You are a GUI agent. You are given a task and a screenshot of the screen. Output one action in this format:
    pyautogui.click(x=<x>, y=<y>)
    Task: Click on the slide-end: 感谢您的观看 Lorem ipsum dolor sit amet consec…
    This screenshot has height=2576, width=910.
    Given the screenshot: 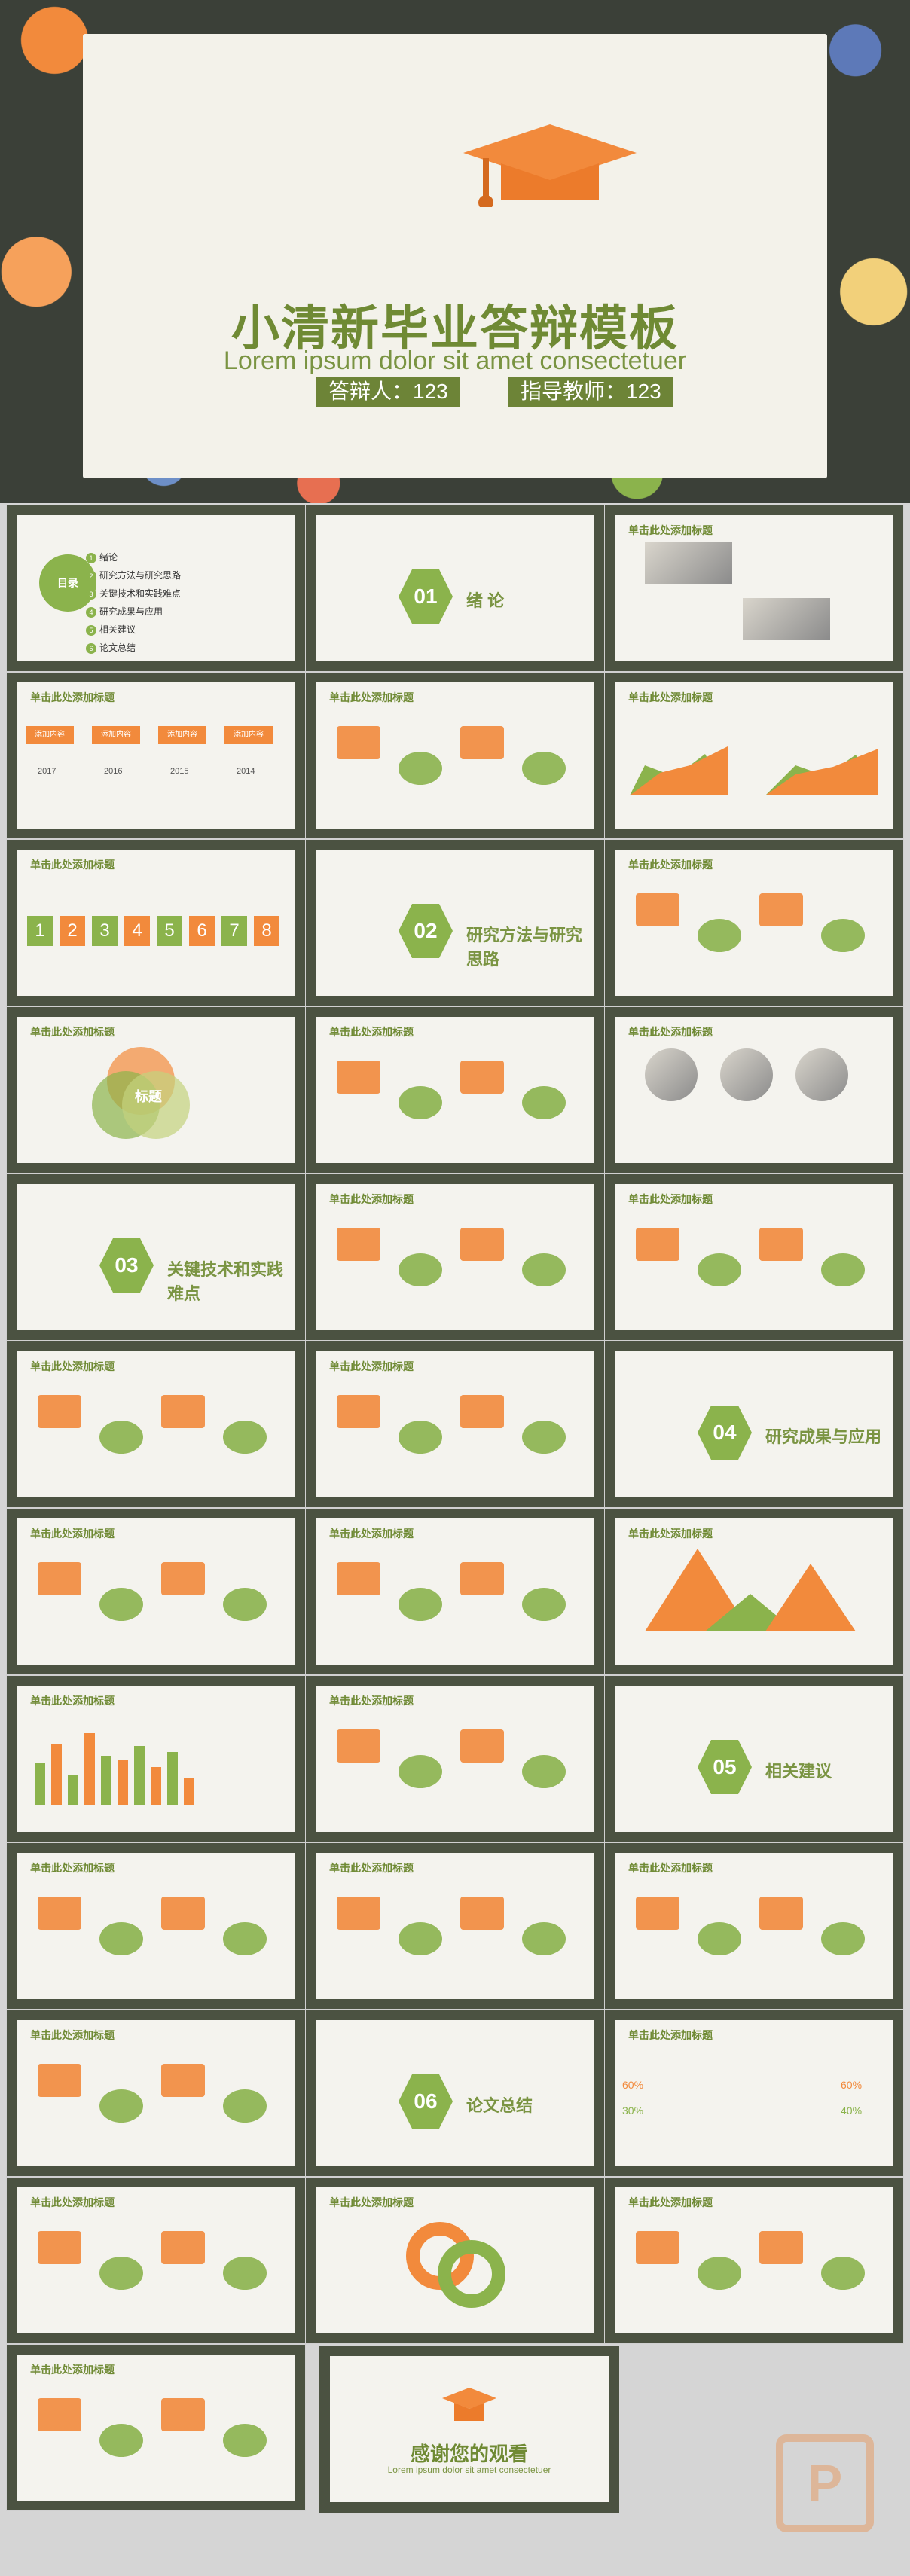 What is the action you would take?
    pyautogui.click(x=469, y=2430)
    